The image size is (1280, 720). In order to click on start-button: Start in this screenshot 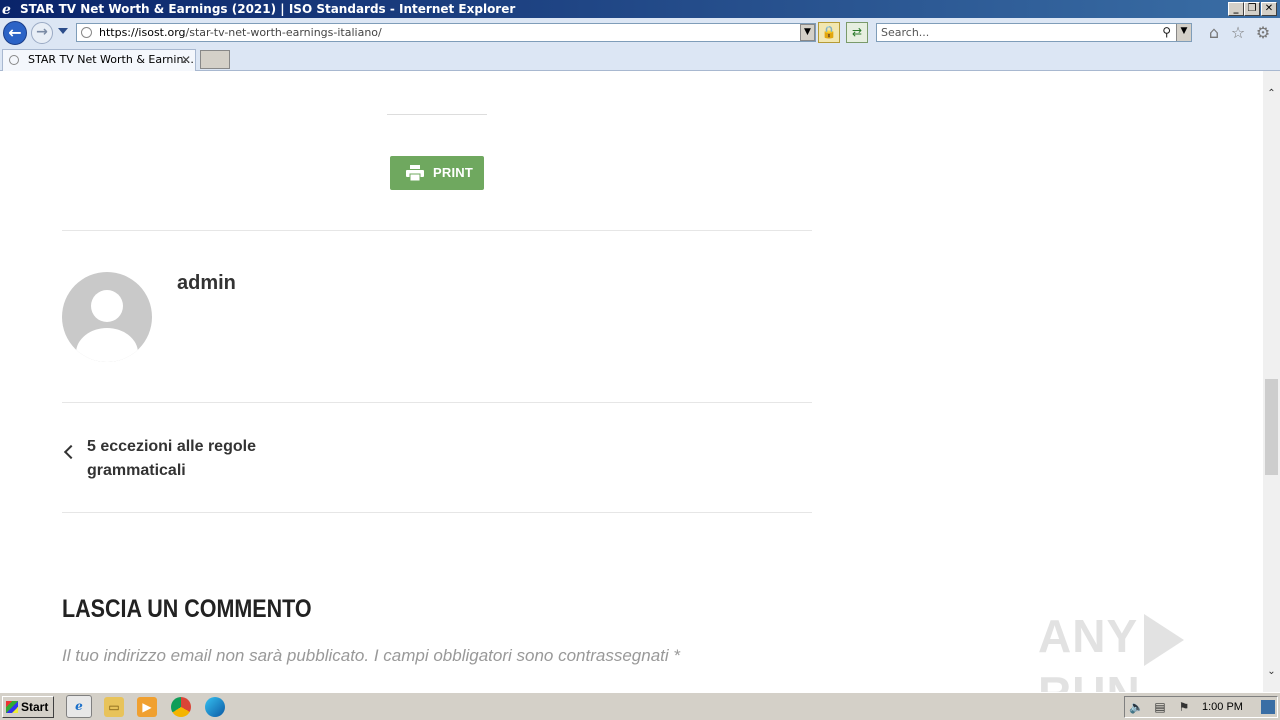, I will do `click(28, 707)`.